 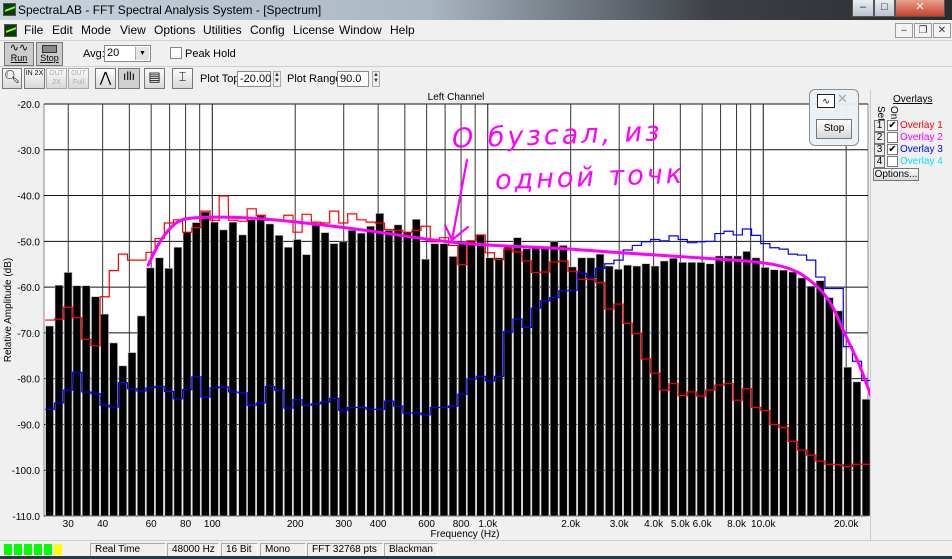 I want to click on bar-plot-button: ıllı, so click(x=129, y=78).